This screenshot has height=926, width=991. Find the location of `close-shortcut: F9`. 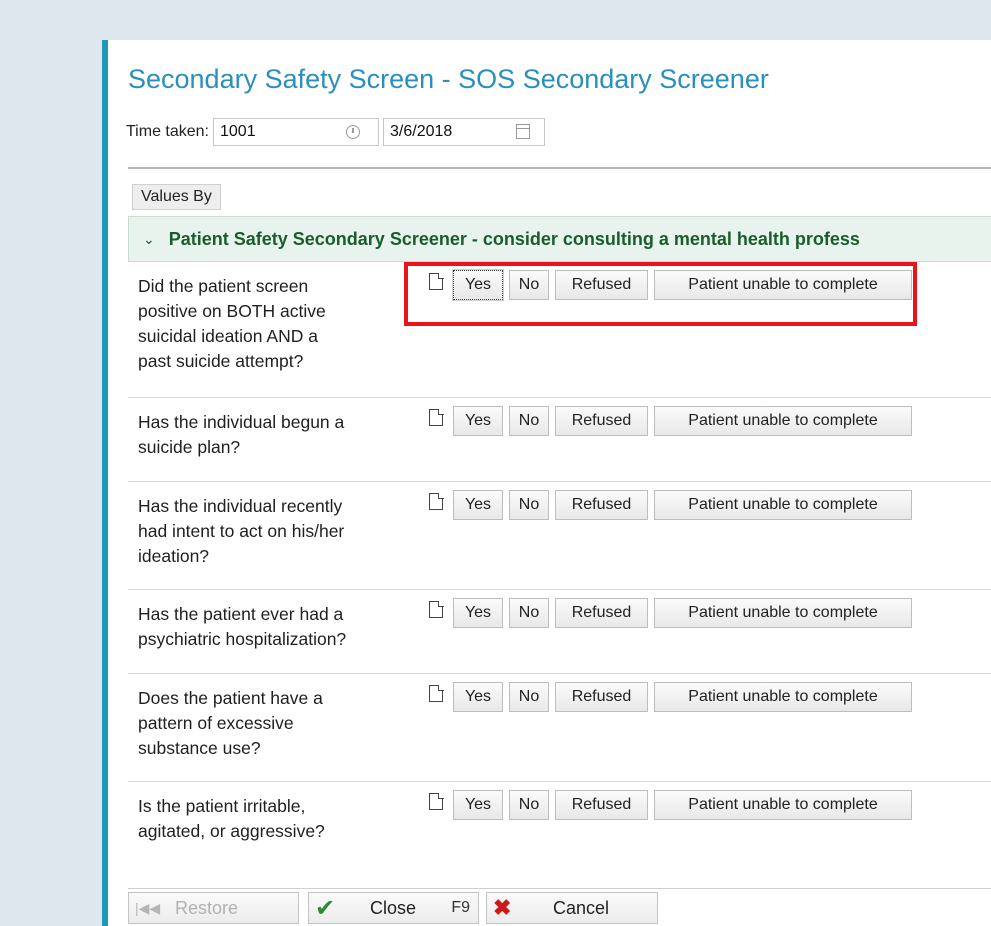

close-shortcut: F9 is located at coordinates (460, 907).